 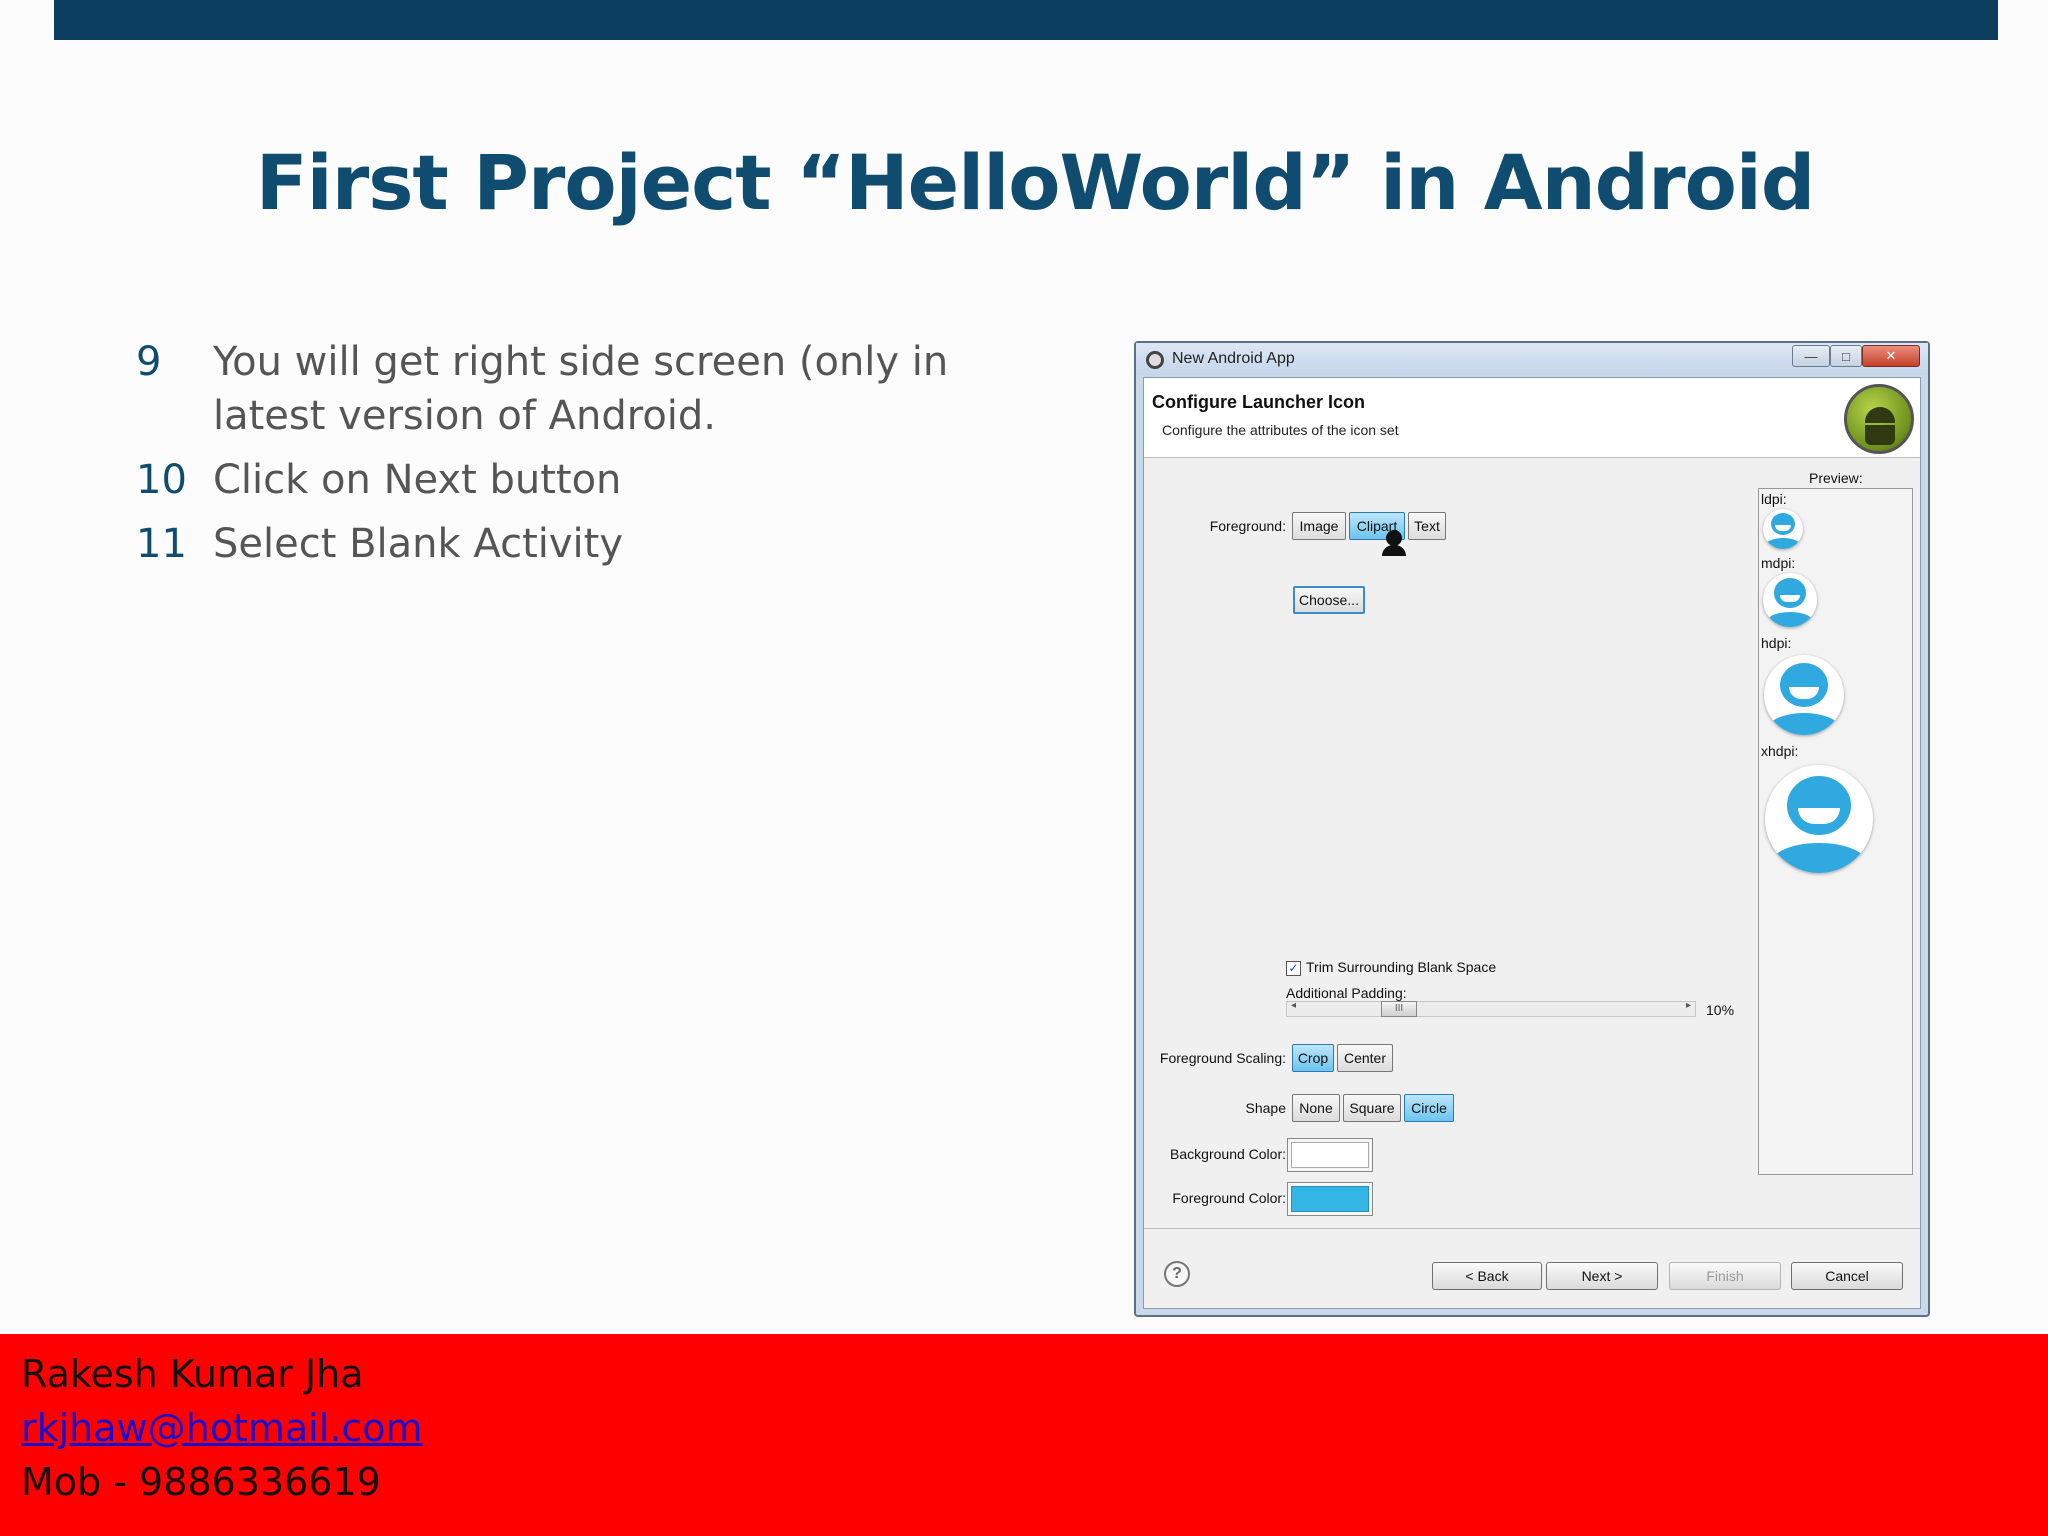 I want to click on author-email-link: rkjhaw@hotmail.com, so click(x=222, y=1428).